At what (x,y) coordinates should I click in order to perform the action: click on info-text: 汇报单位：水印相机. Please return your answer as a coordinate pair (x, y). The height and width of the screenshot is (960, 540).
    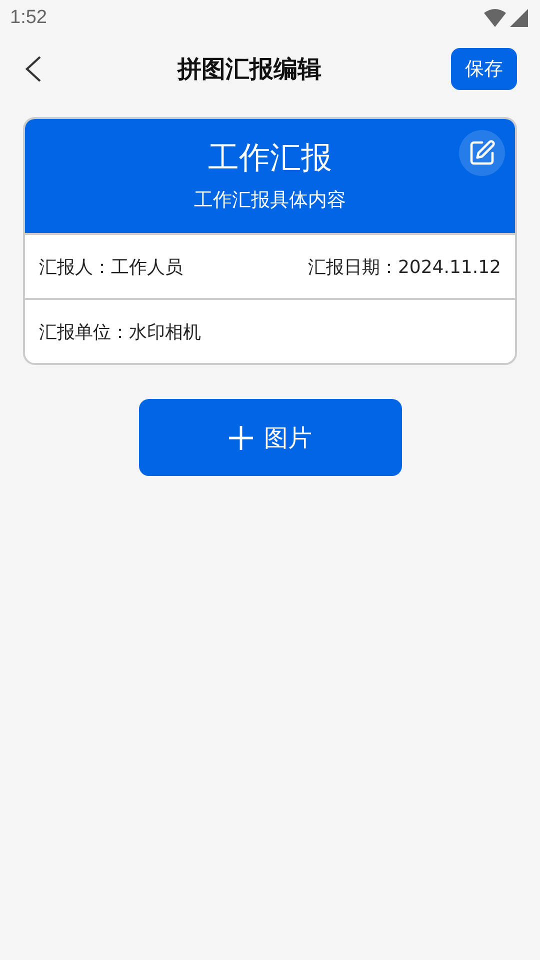
    Looking at the image, I should click on (120, 332).